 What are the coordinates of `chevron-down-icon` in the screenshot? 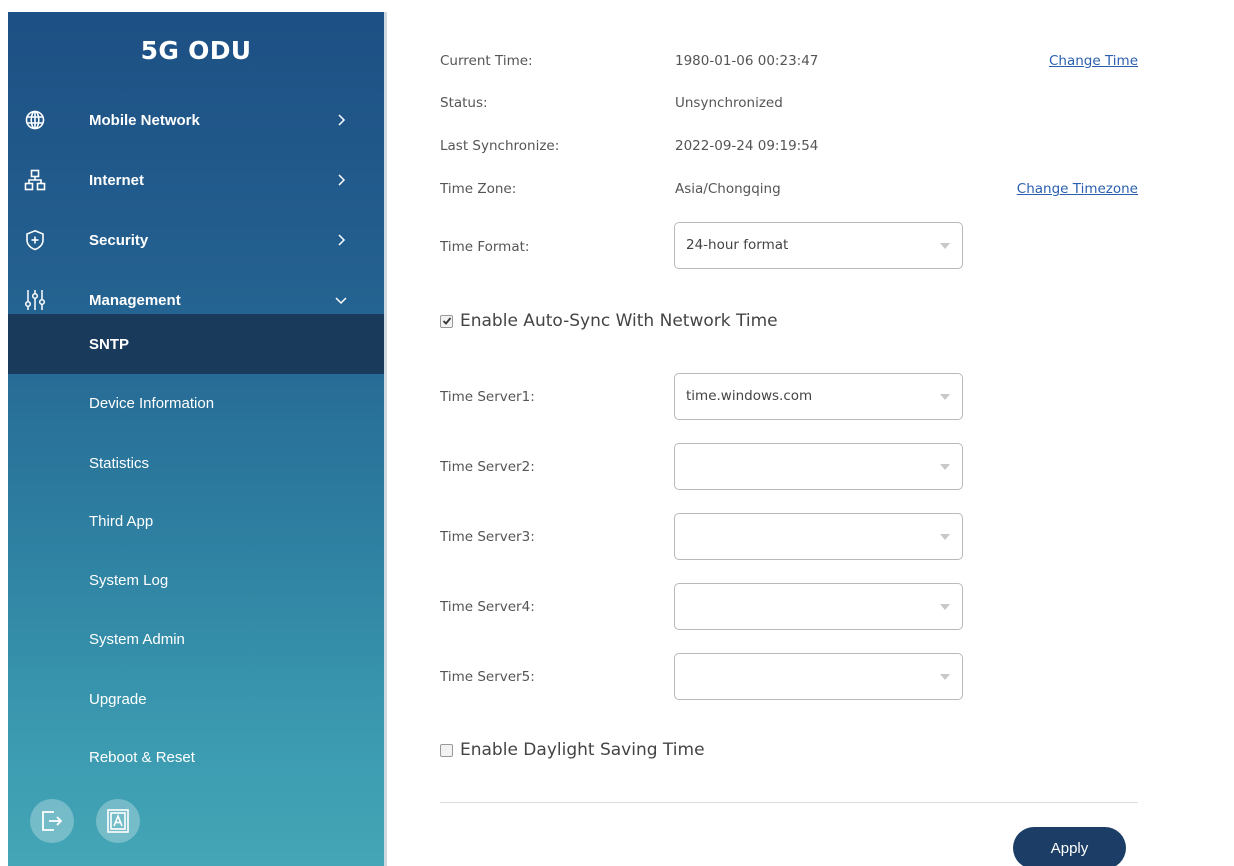 It's located at (341, 301).